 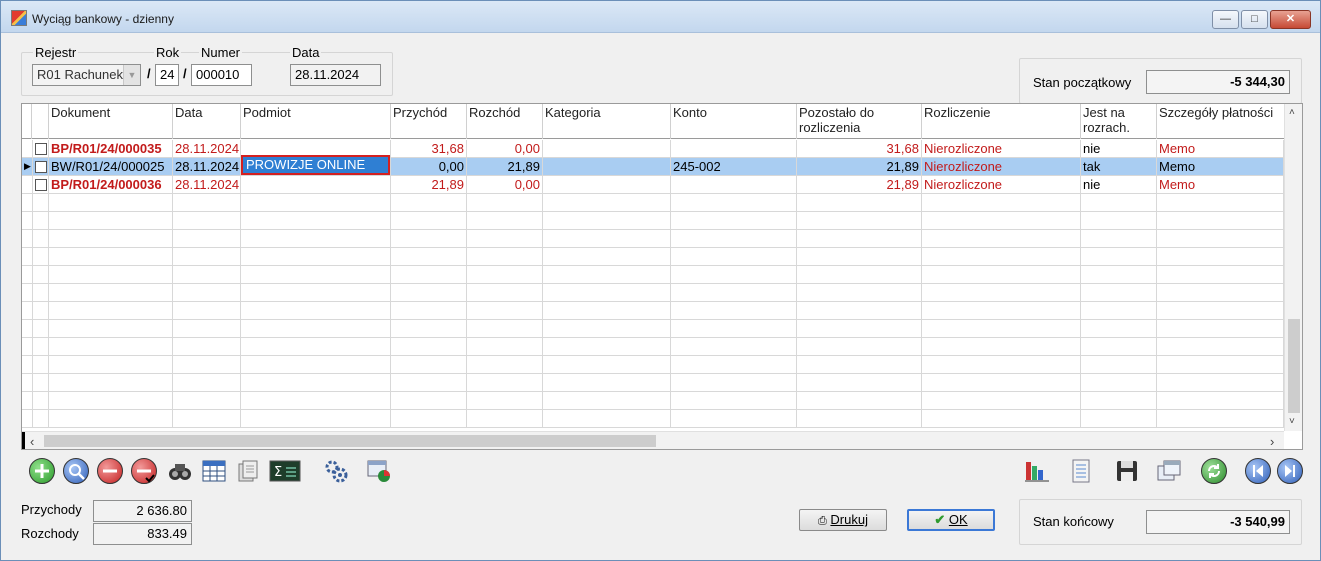 I want to click on windows-icon, so click(x=1169, y=471).